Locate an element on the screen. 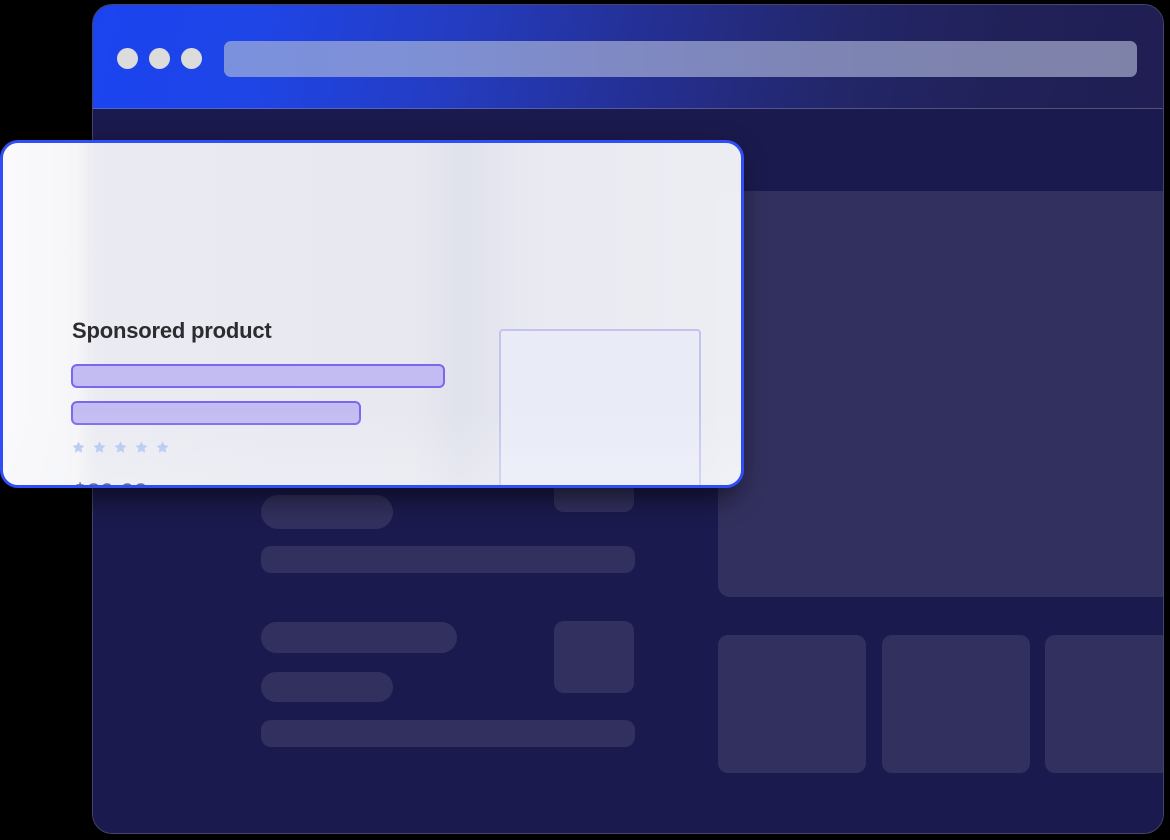  close-dot-icon is located at coordinates (127, 58).